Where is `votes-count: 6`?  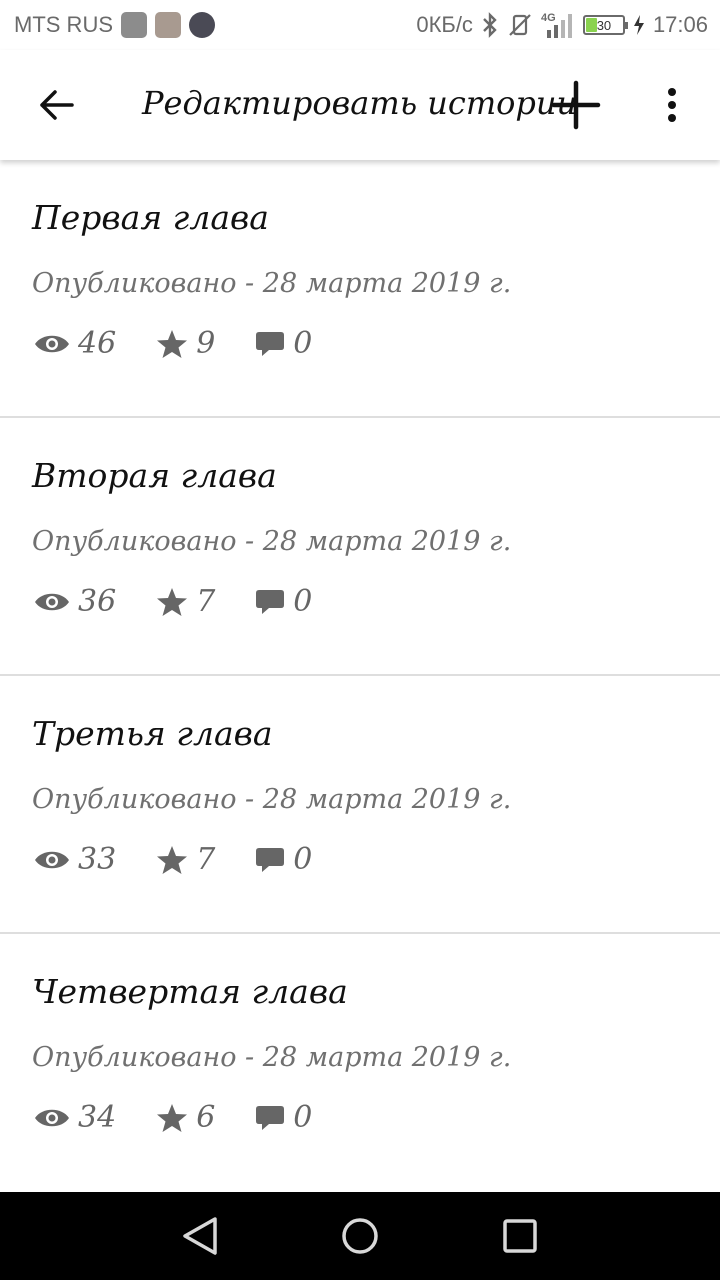 votes-count: 6 is located at coordinates (206, 1117).